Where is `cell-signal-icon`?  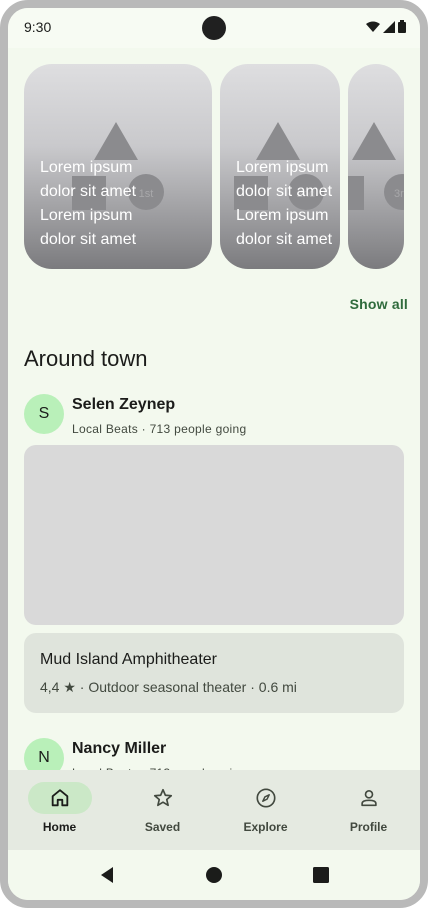
cell-signal-icon is located at coordinates (389, 26).